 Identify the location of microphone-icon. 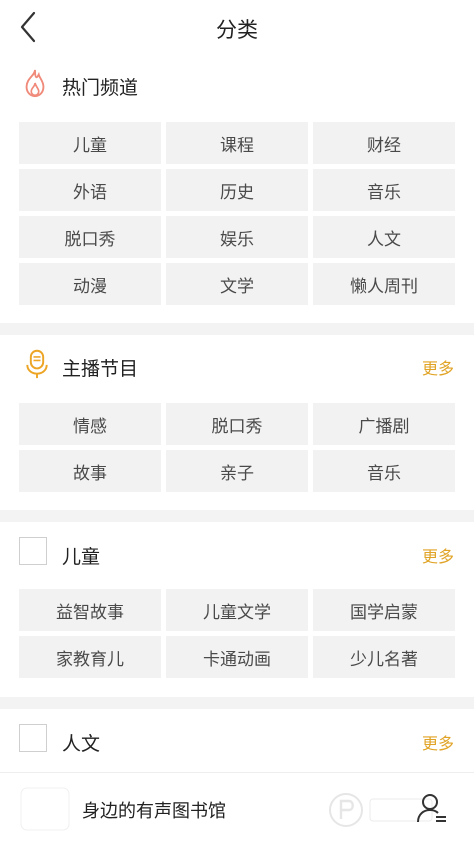
(37, 364).